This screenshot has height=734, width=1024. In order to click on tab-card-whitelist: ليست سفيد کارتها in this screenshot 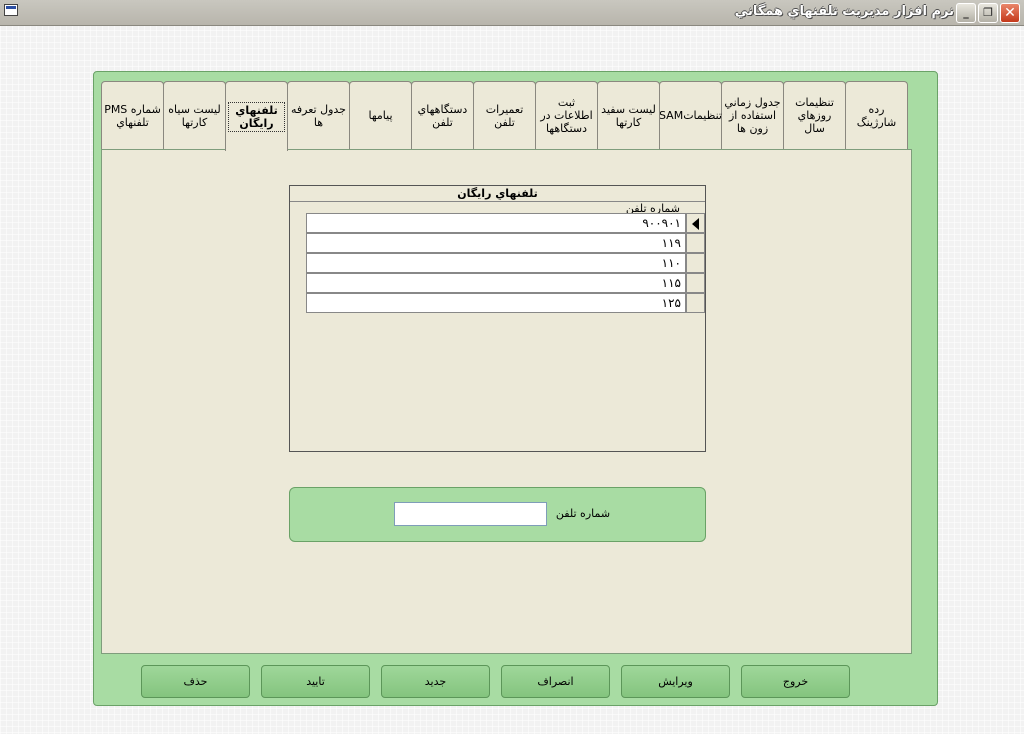, I will do `click(628, 115)`.